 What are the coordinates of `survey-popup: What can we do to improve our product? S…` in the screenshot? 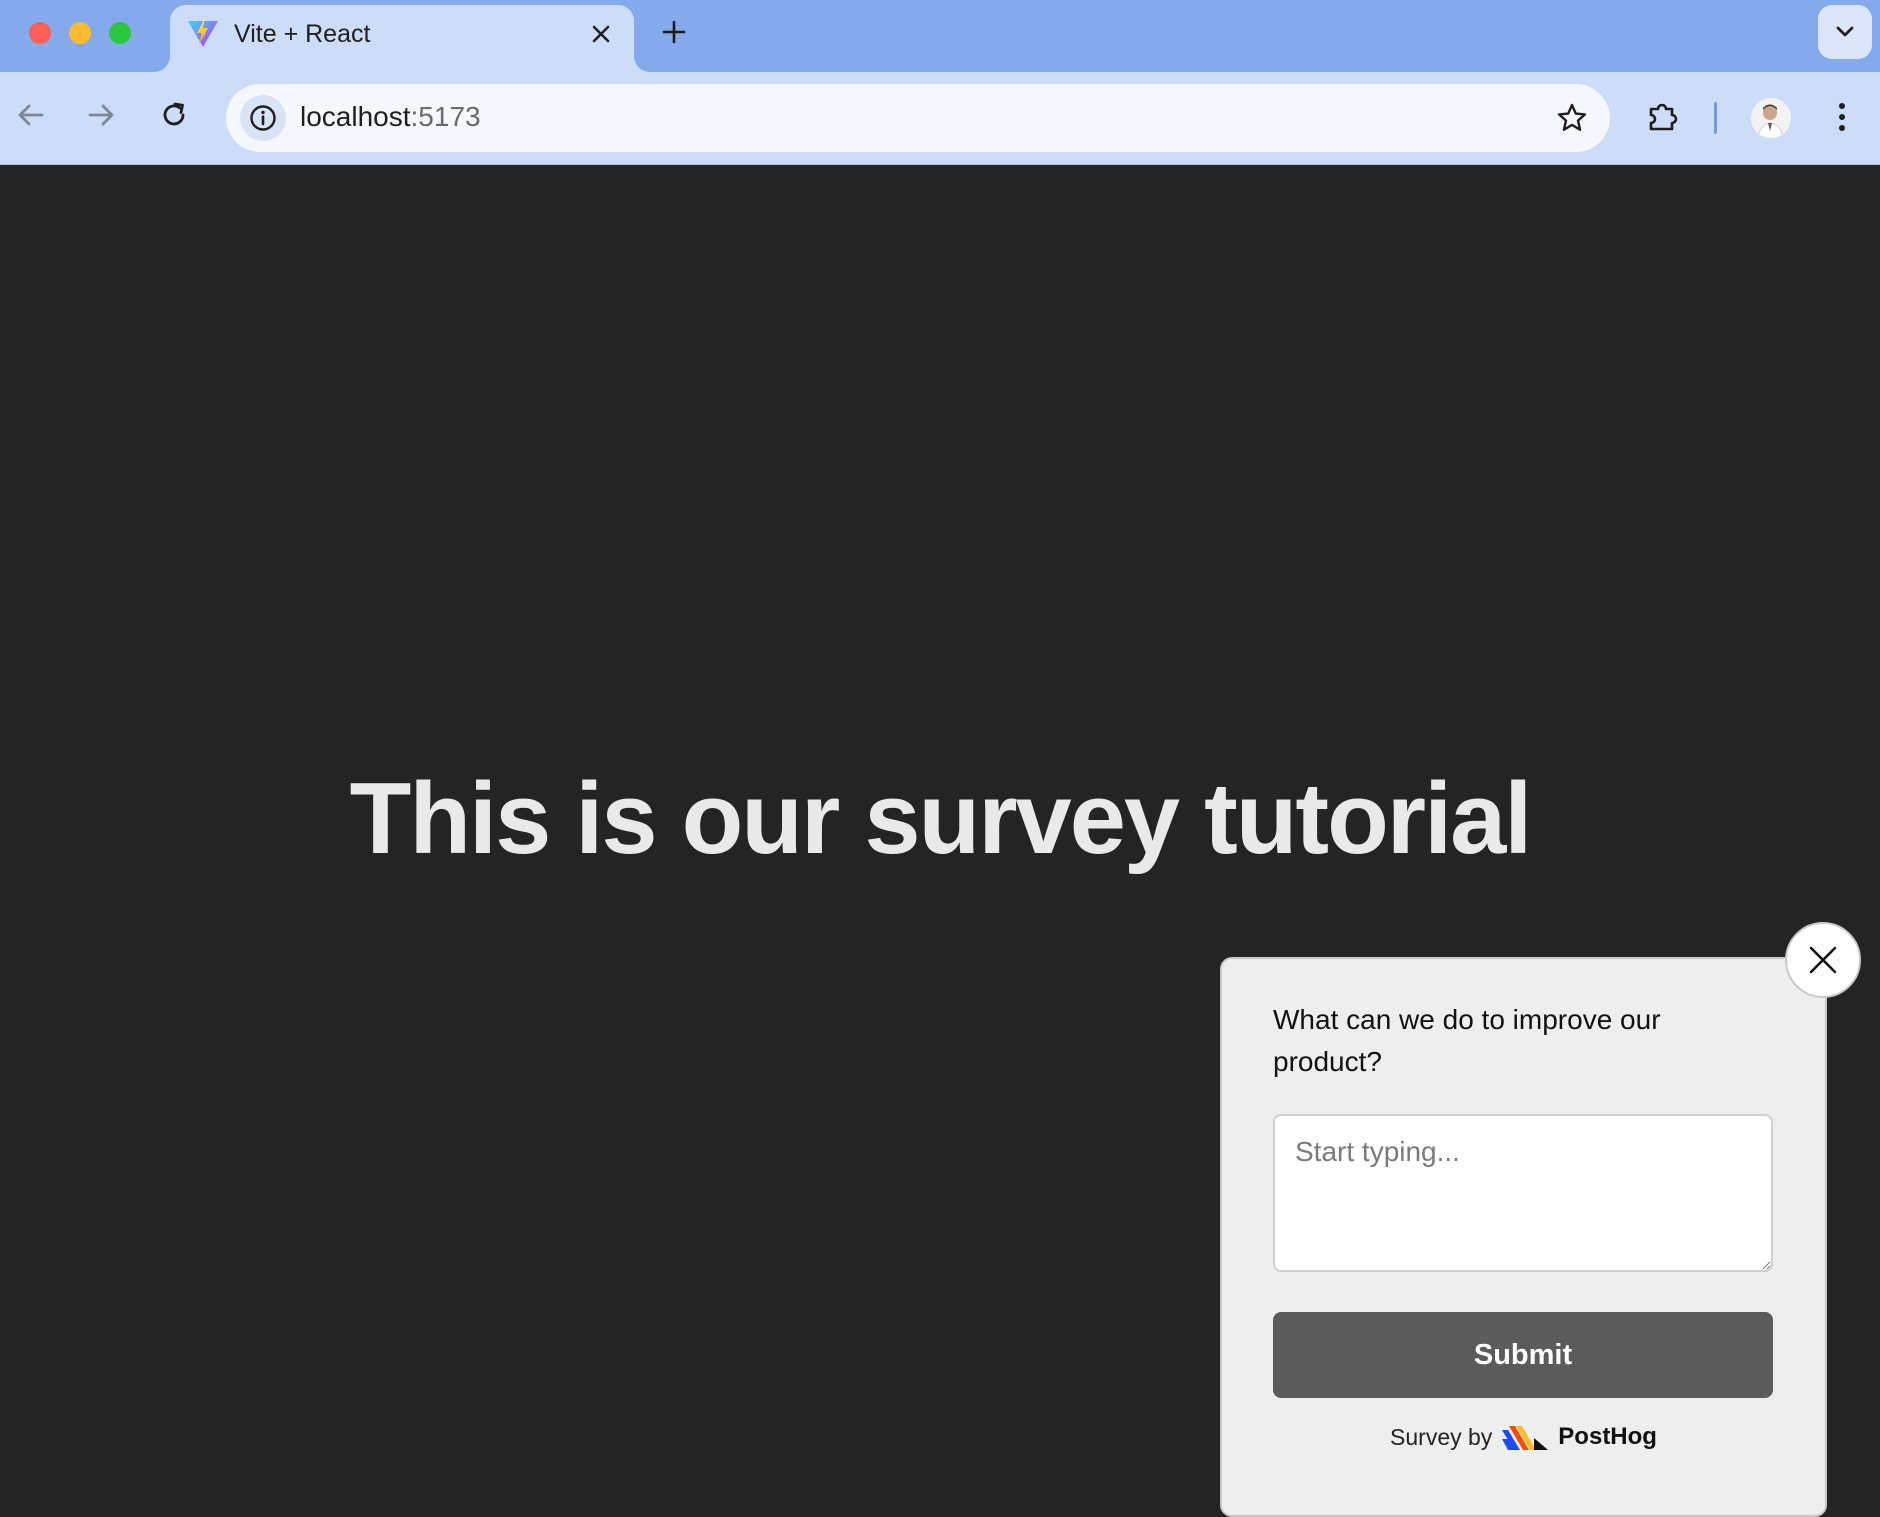 It's located at (1523, 1237).